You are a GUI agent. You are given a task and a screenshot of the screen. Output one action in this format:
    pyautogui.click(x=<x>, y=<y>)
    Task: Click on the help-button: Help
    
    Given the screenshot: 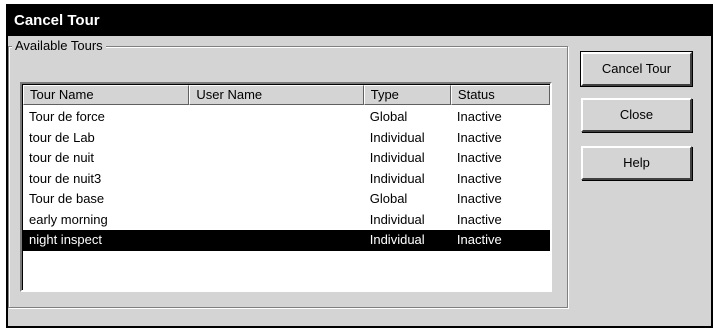 What is the action you would take?
    pyautogui.click(x=636, y=163)
    